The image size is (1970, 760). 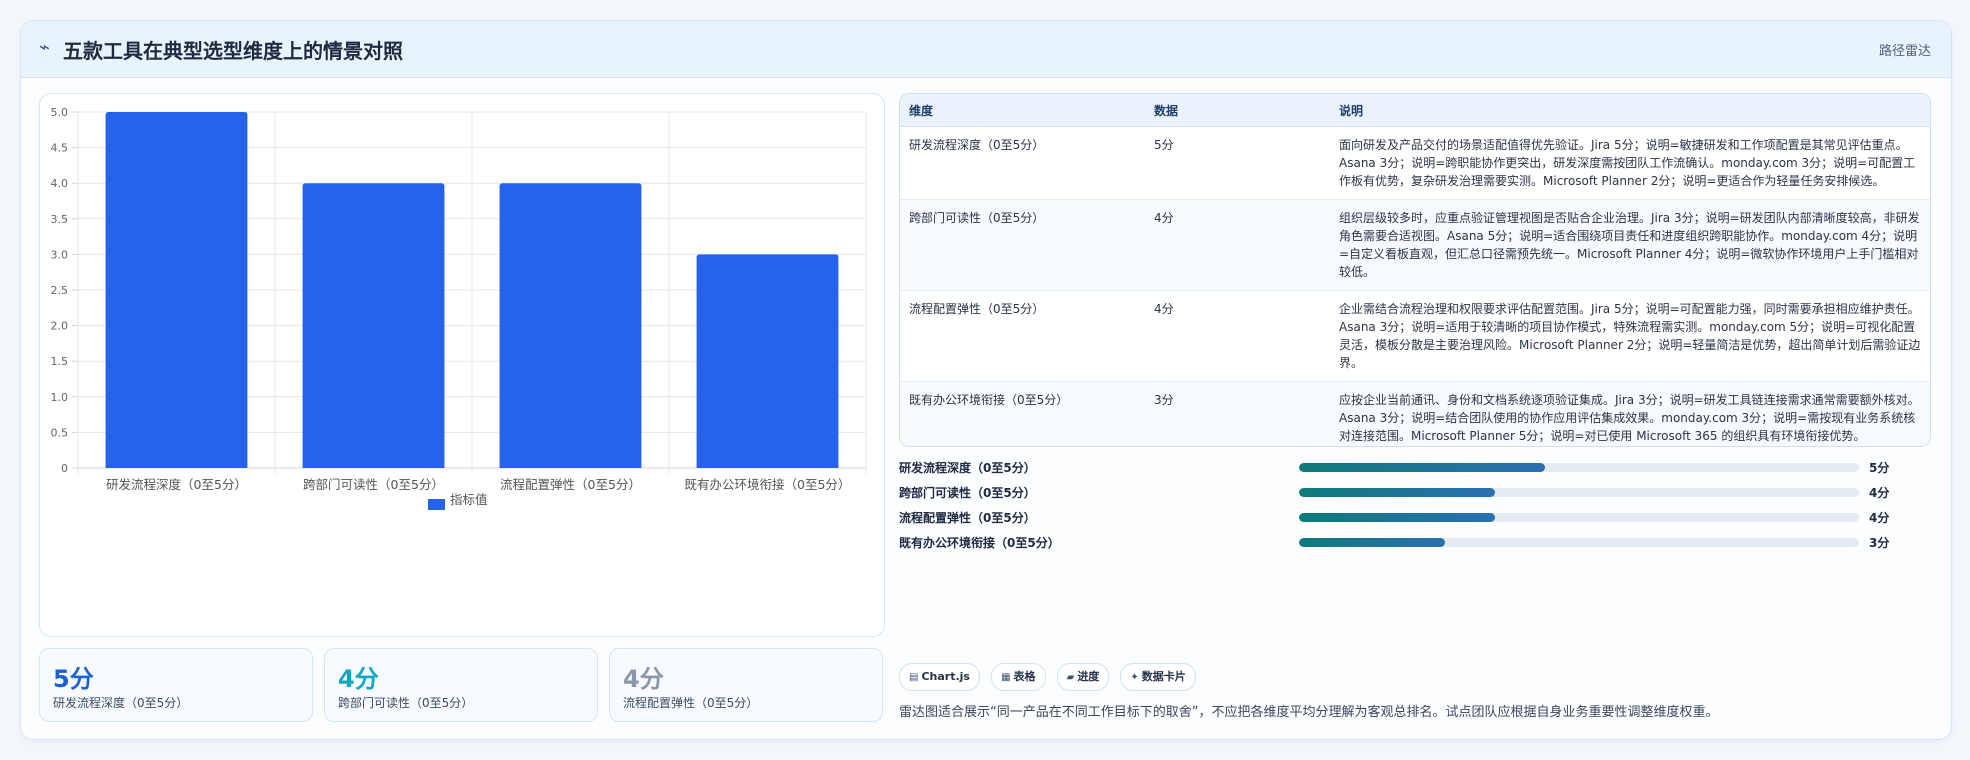 What do you see at coordinates (1022, 336) in the screenshot?
I see `table-cell-dimension: 流程配置弹性（0至5分）` at bounding box center [1022, 336].